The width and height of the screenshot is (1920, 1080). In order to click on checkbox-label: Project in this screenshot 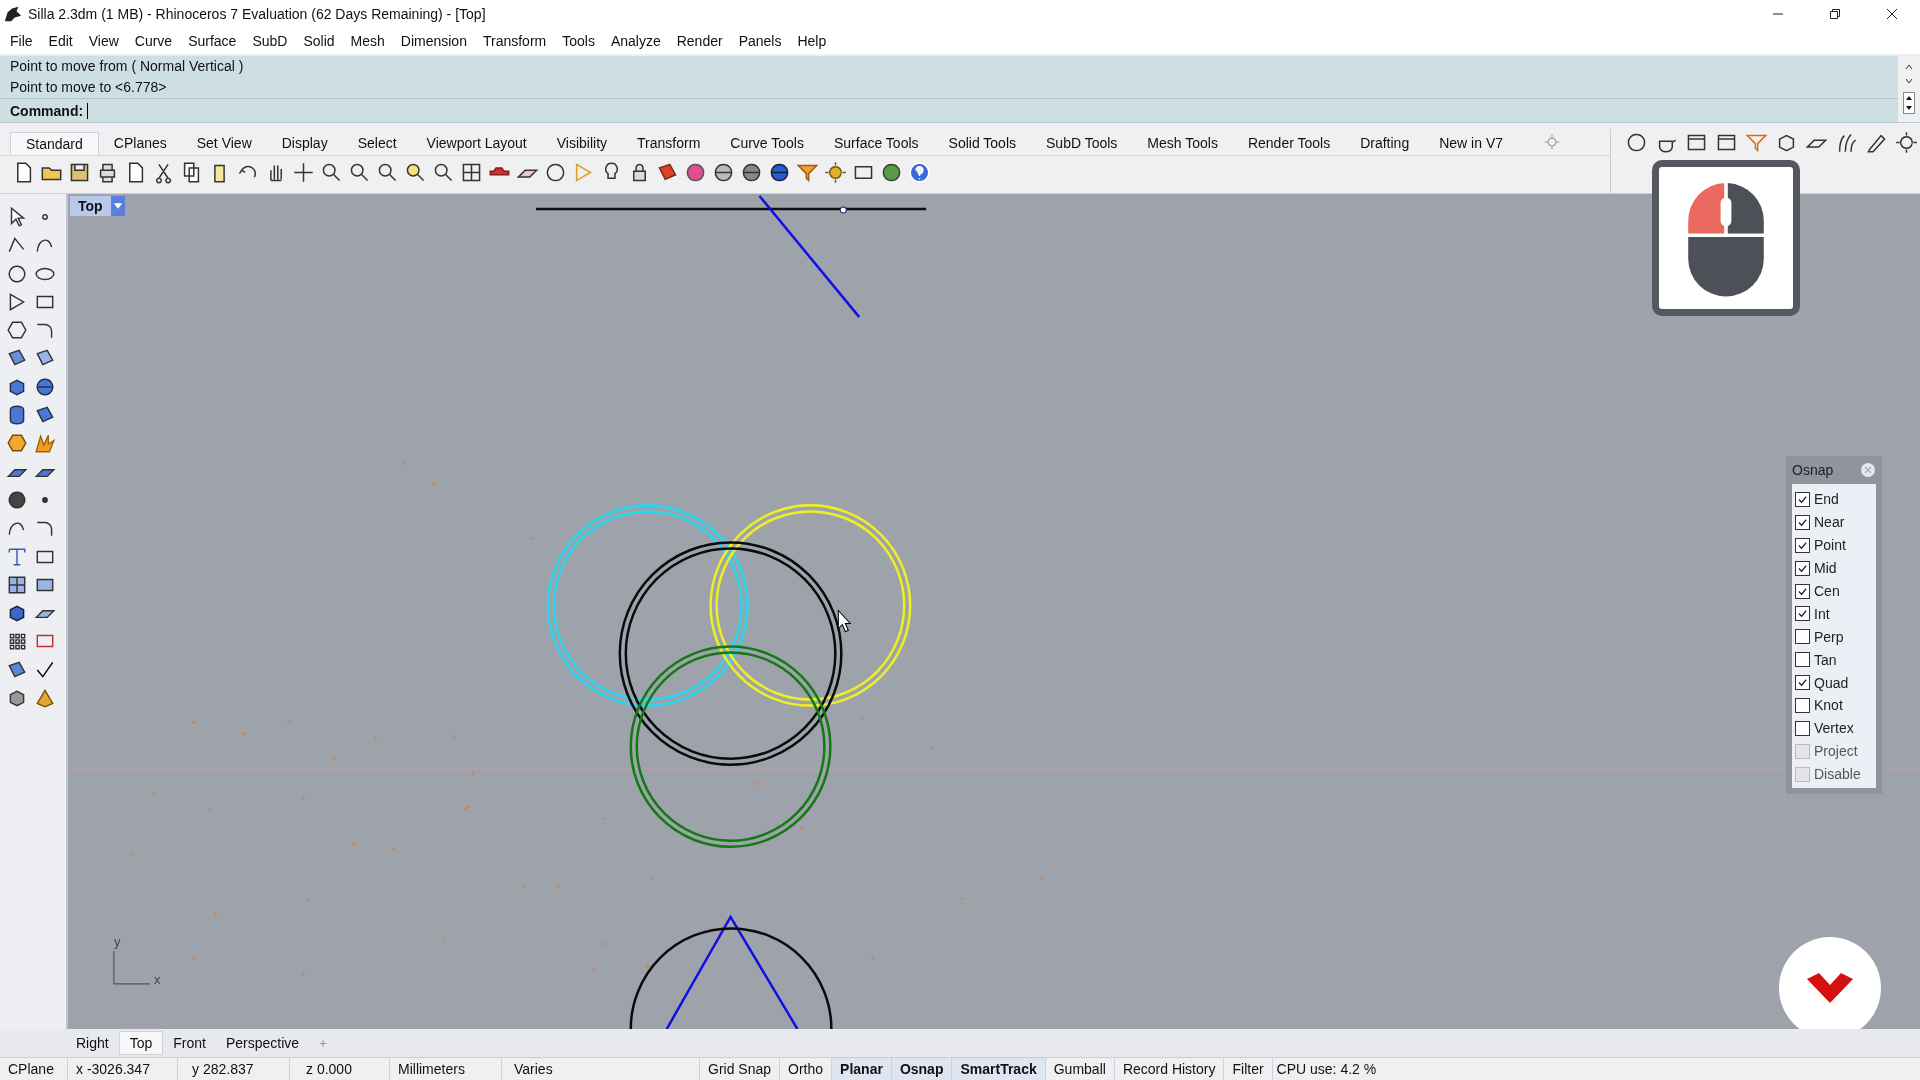, I will do `click(1836, 751)`.